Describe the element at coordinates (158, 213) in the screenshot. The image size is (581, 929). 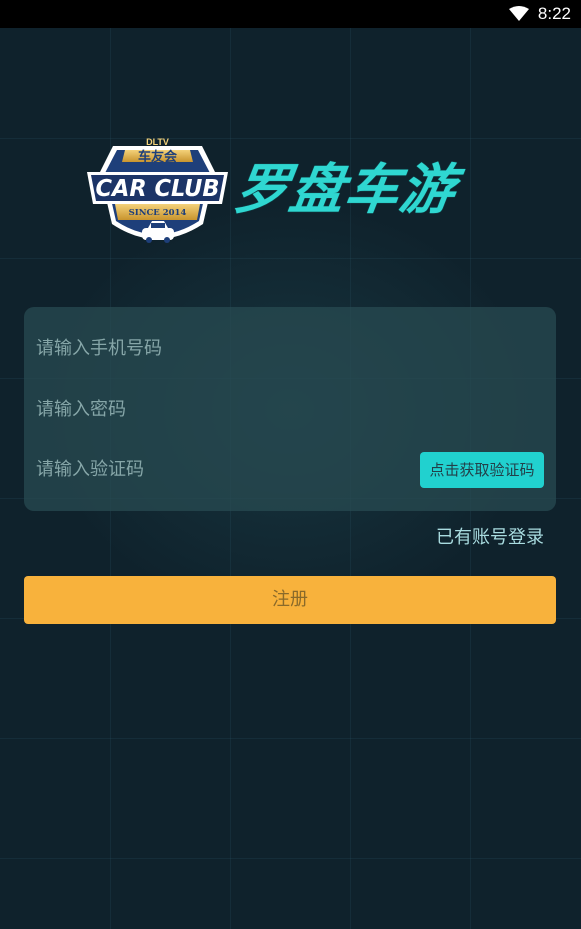
I see `svg-text: SINCE 2014` at that location.